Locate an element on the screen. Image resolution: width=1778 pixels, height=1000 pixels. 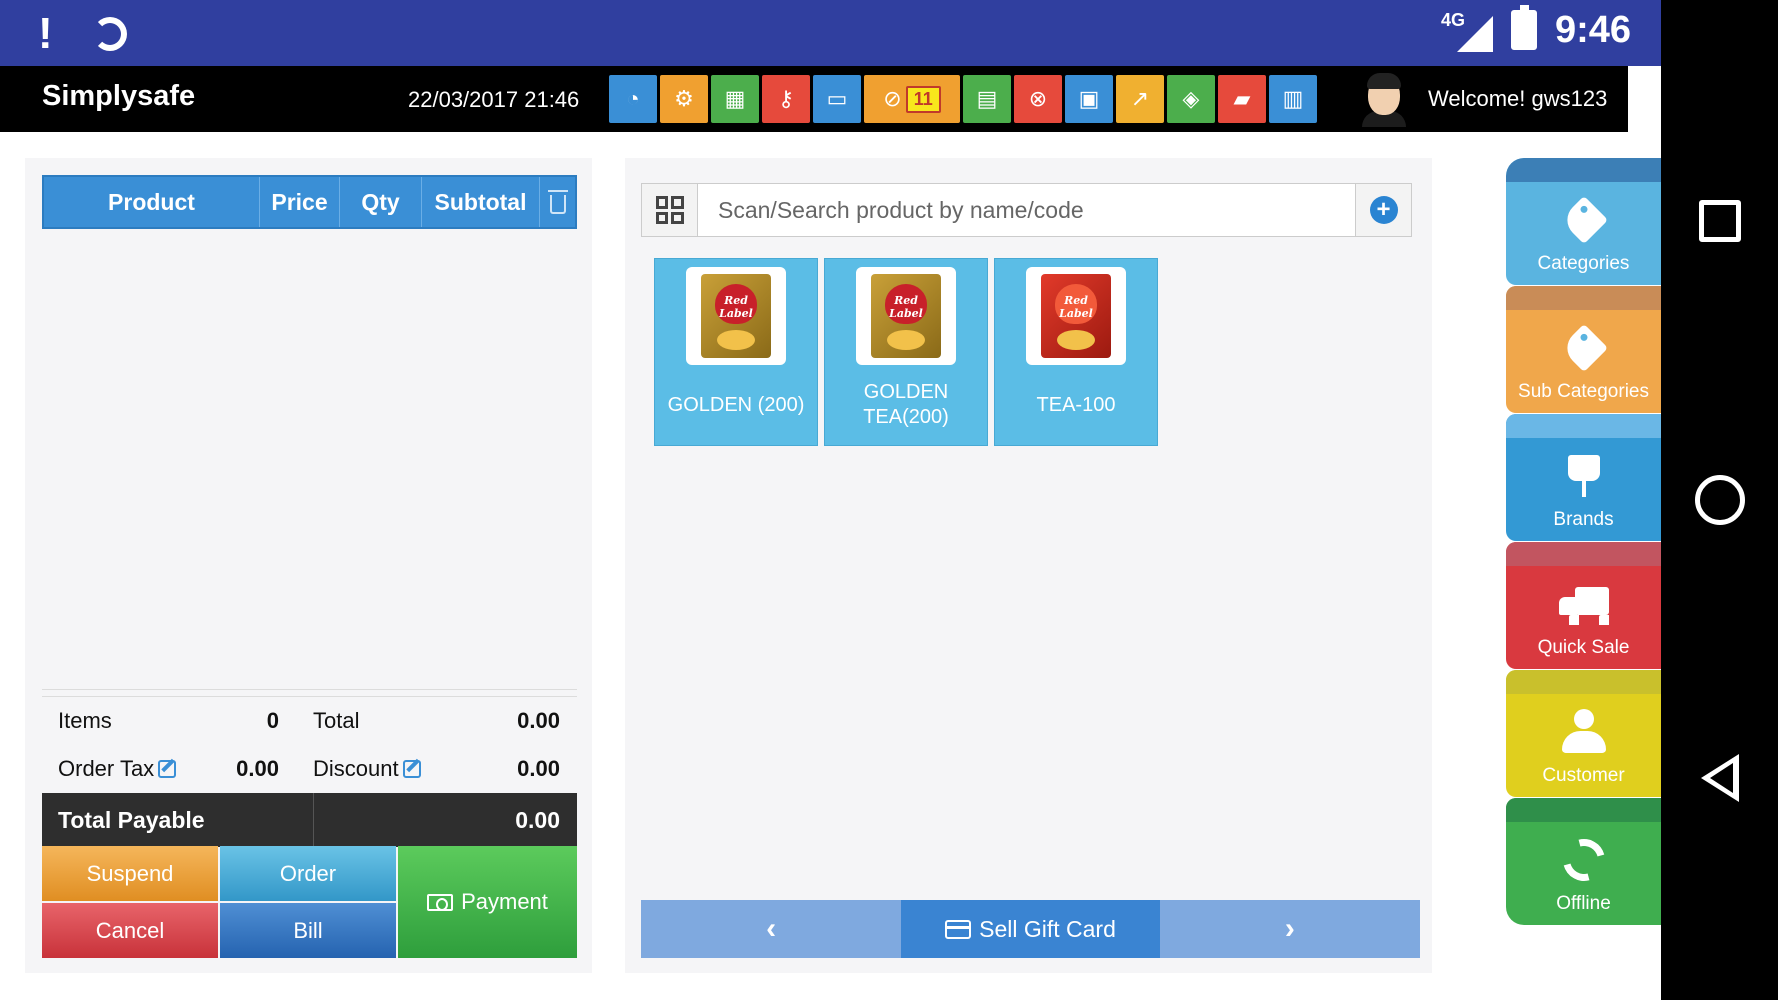
refresh-icon is located at coordinates (1583, 860).